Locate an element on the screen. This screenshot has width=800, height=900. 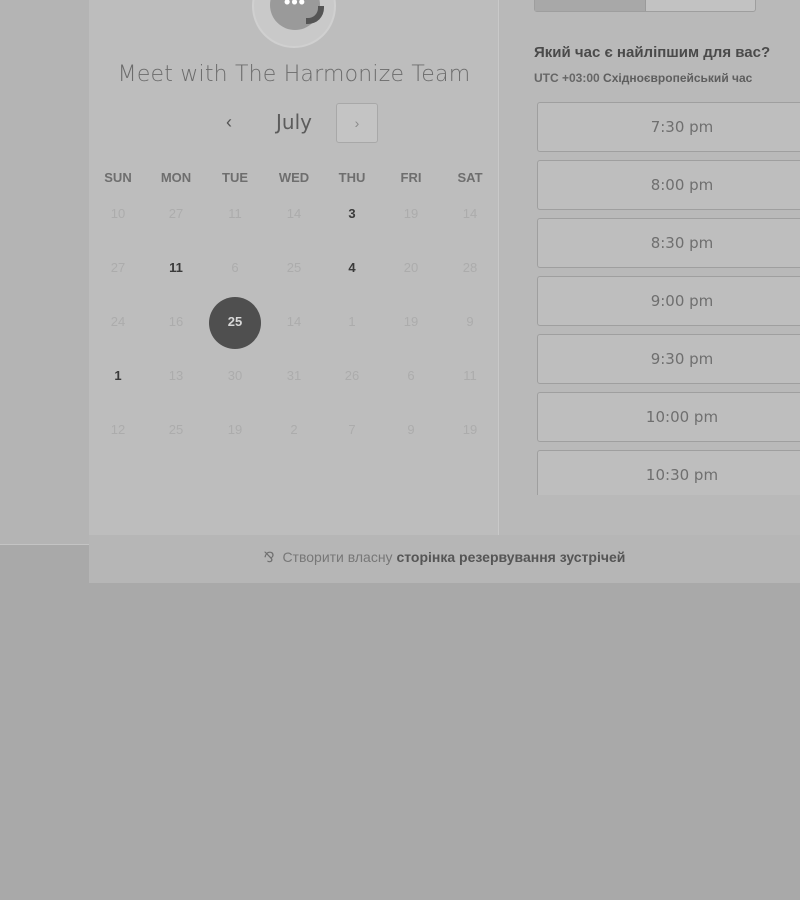
month-label: July is located at coordinates (294, 122).